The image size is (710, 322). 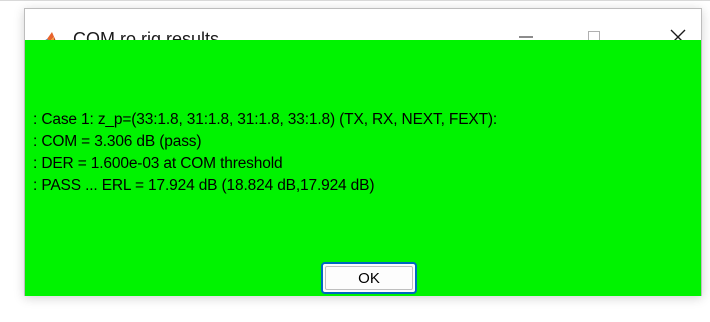 What do you see at coordinates (117, 141) in the screenshot?
I see `result-line-com: : COM = 3.306 dB (pass)` at bounding box center [117, 141].